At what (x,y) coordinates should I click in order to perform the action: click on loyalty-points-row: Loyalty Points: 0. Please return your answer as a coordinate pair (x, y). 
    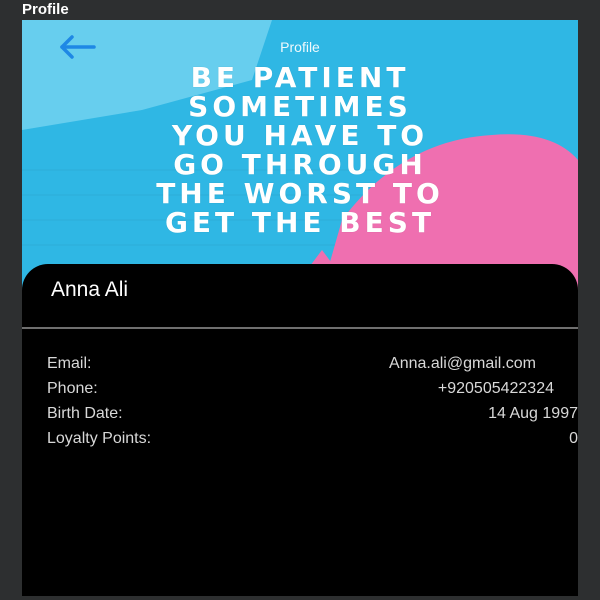
    Looking at the image, I should click on (312, 441).